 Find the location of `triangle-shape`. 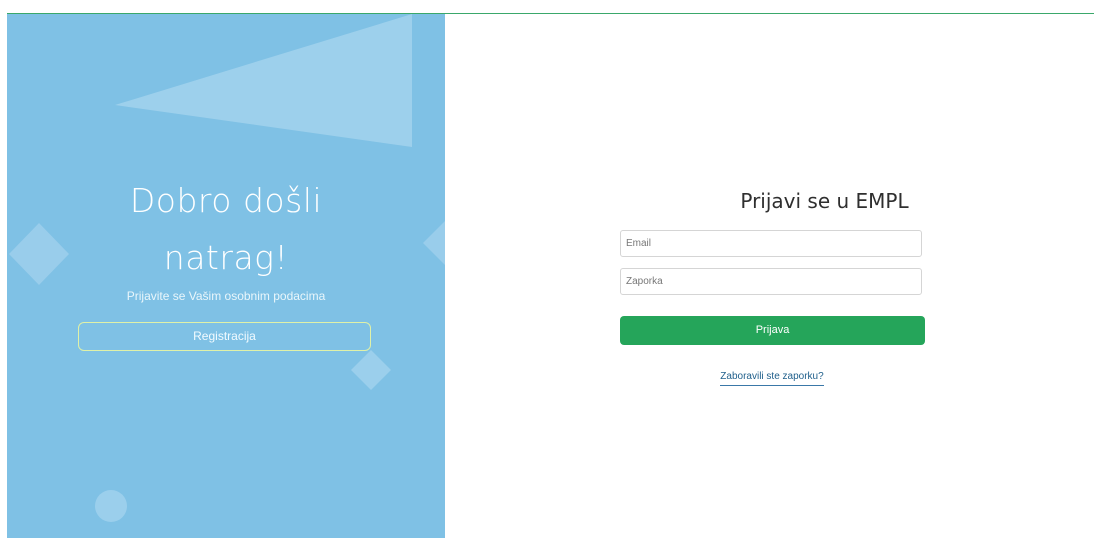

triangle-shape is located at coordinates (263, 80).